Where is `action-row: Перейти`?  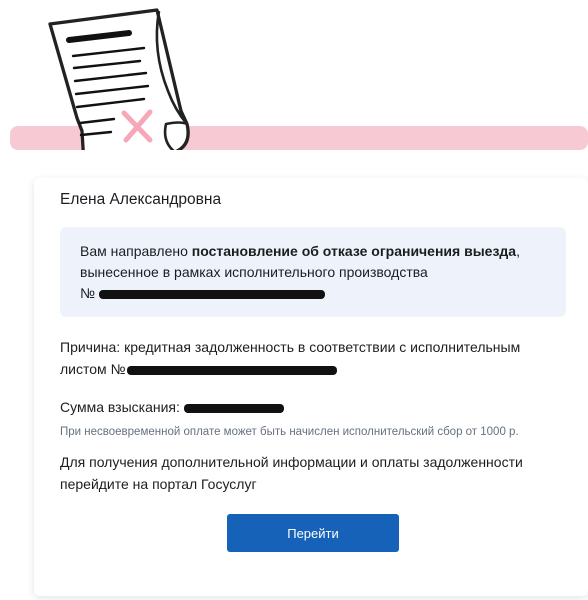
action-row: Перейти is located at coordinates (311, 533).